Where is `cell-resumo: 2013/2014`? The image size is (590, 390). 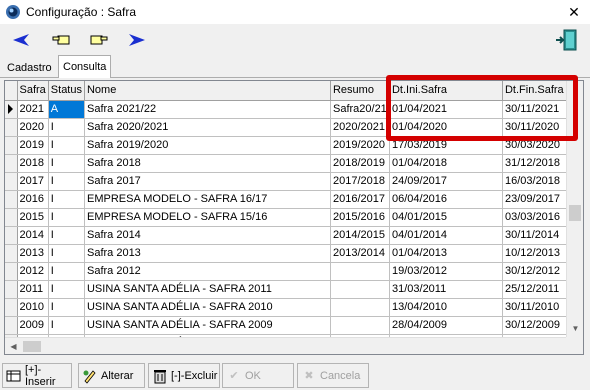
cell-resumo: 2013/2014 is located at coordinates (360, 253).